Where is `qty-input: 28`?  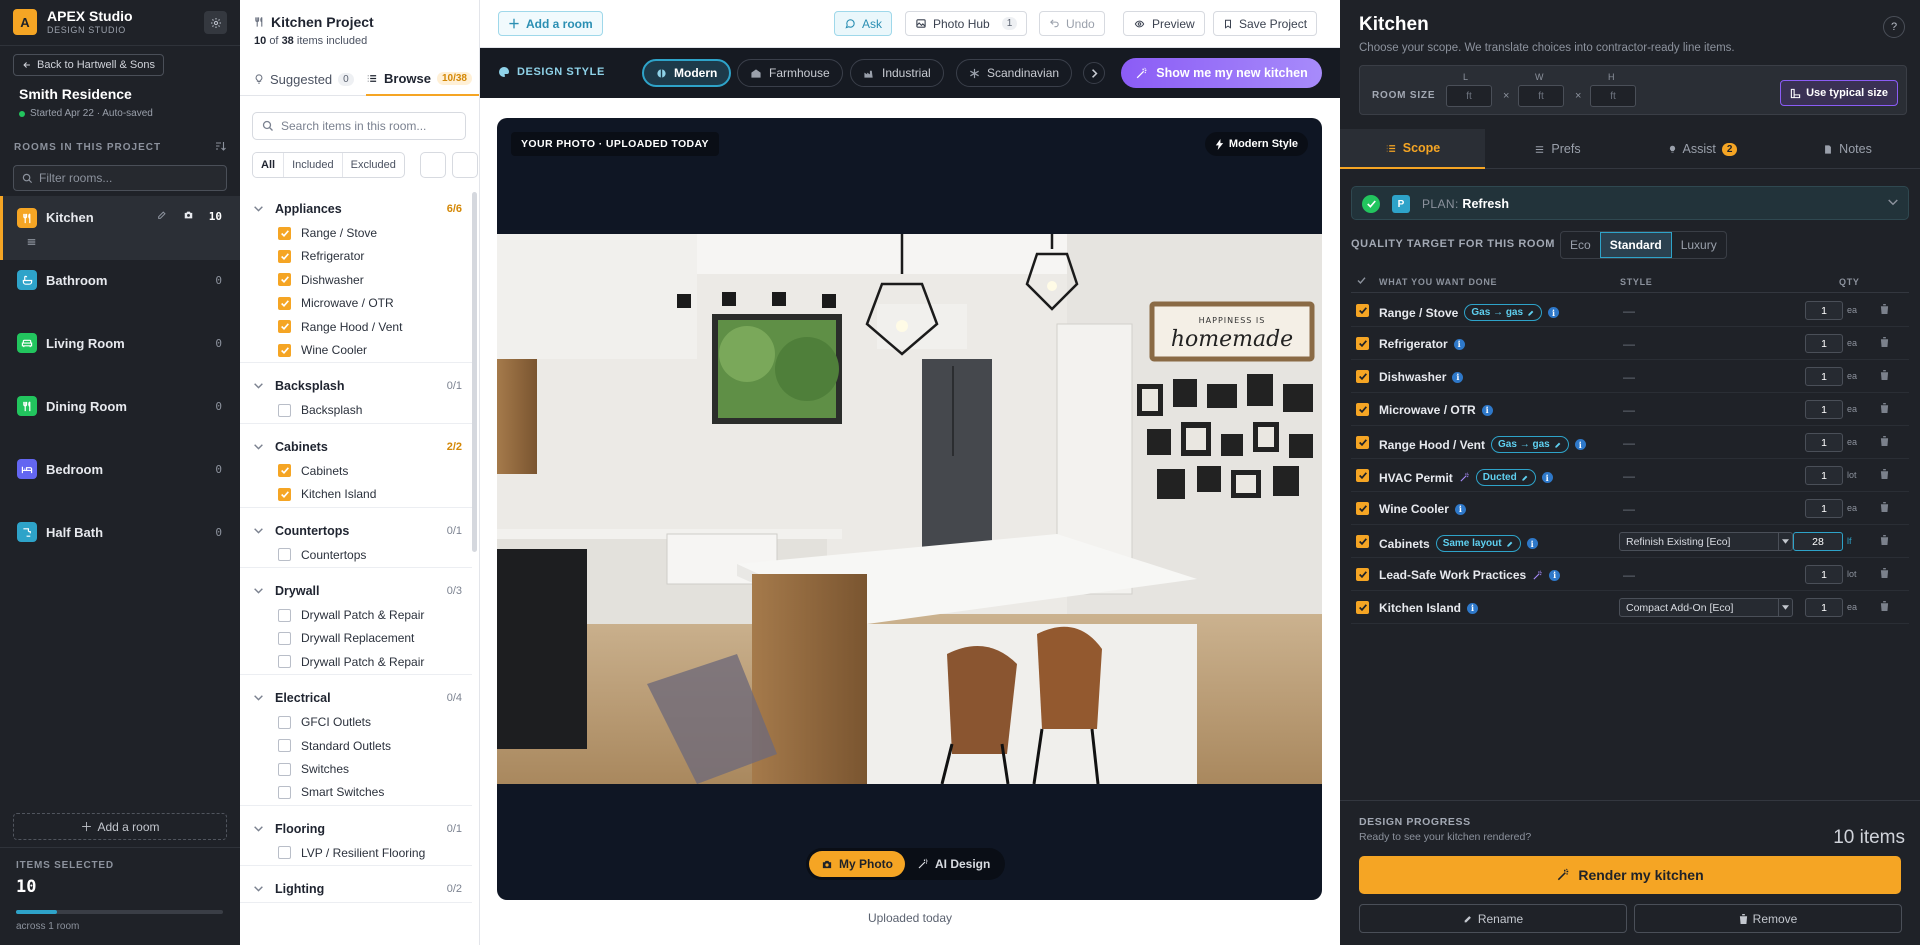
qty-input: 28 is located at coordinates (1818, 541).